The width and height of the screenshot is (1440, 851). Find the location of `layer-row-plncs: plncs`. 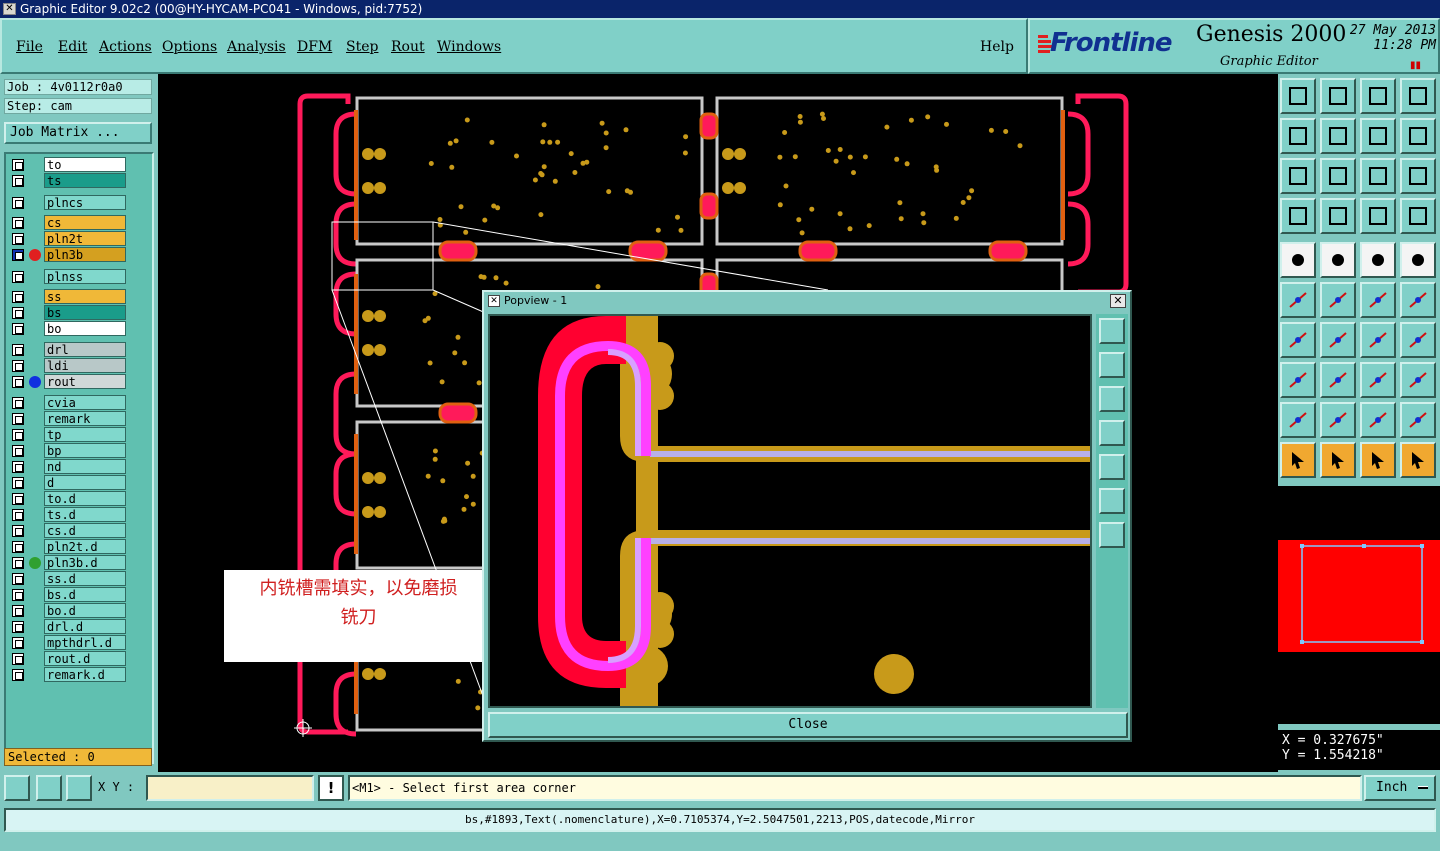

layer-row-plncs: plncs is located at coordinates (69, 202).